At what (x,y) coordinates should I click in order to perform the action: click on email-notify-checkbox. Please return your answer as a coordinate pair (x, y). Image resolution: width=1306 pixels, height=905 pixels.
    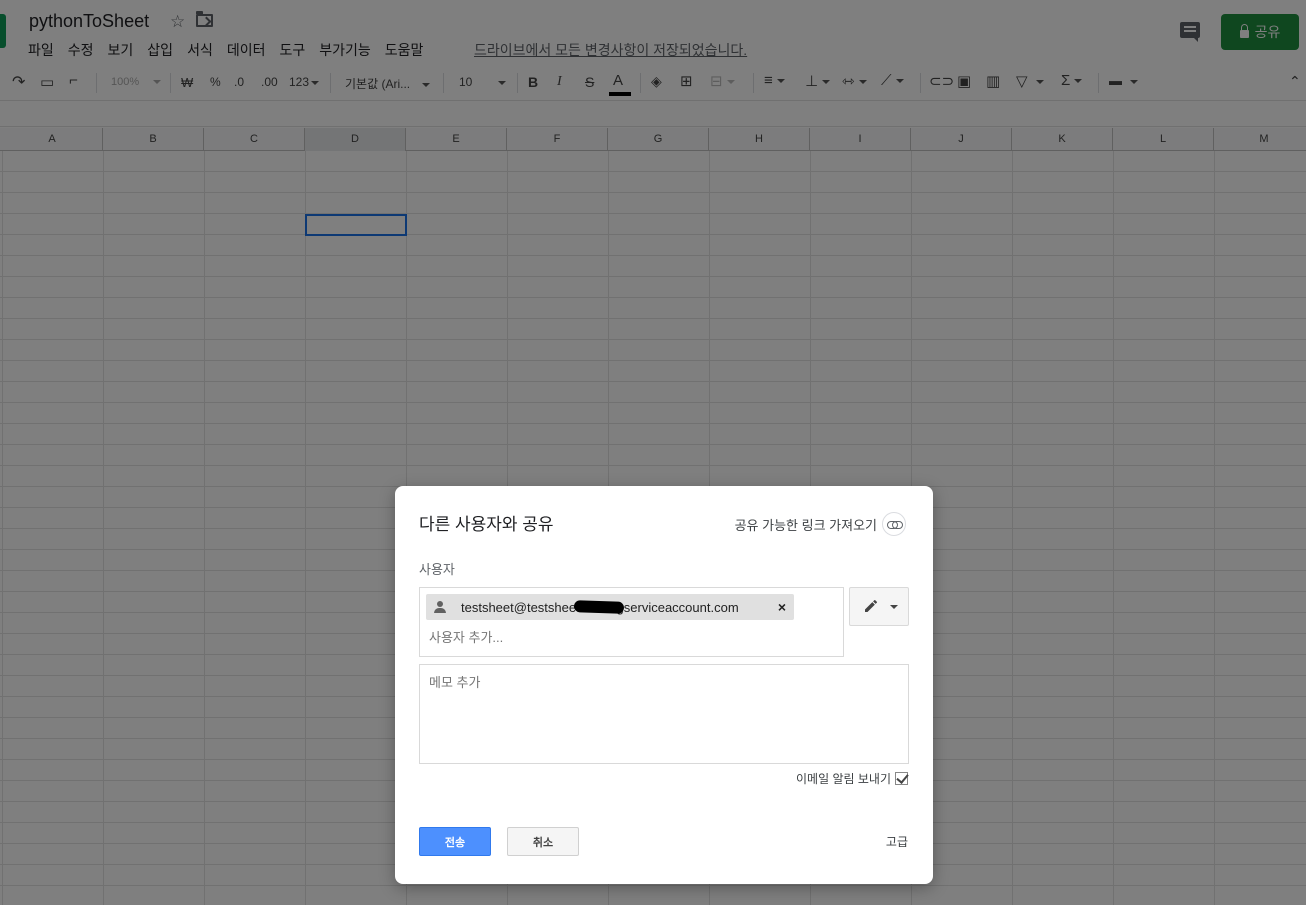
    Looking at the image, I should click on (901, 778).